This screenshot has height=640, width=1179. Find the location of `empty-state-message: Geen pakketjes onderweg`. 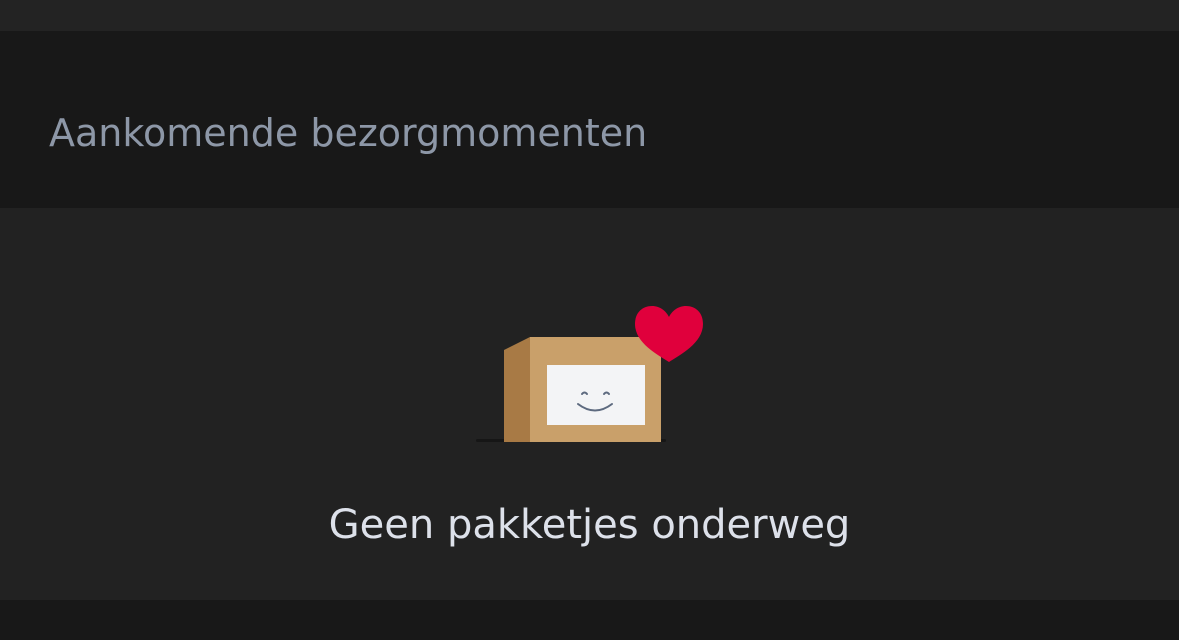

empty-state-message: Geen pakketjes onderweg is located at coordinates (589, 525).